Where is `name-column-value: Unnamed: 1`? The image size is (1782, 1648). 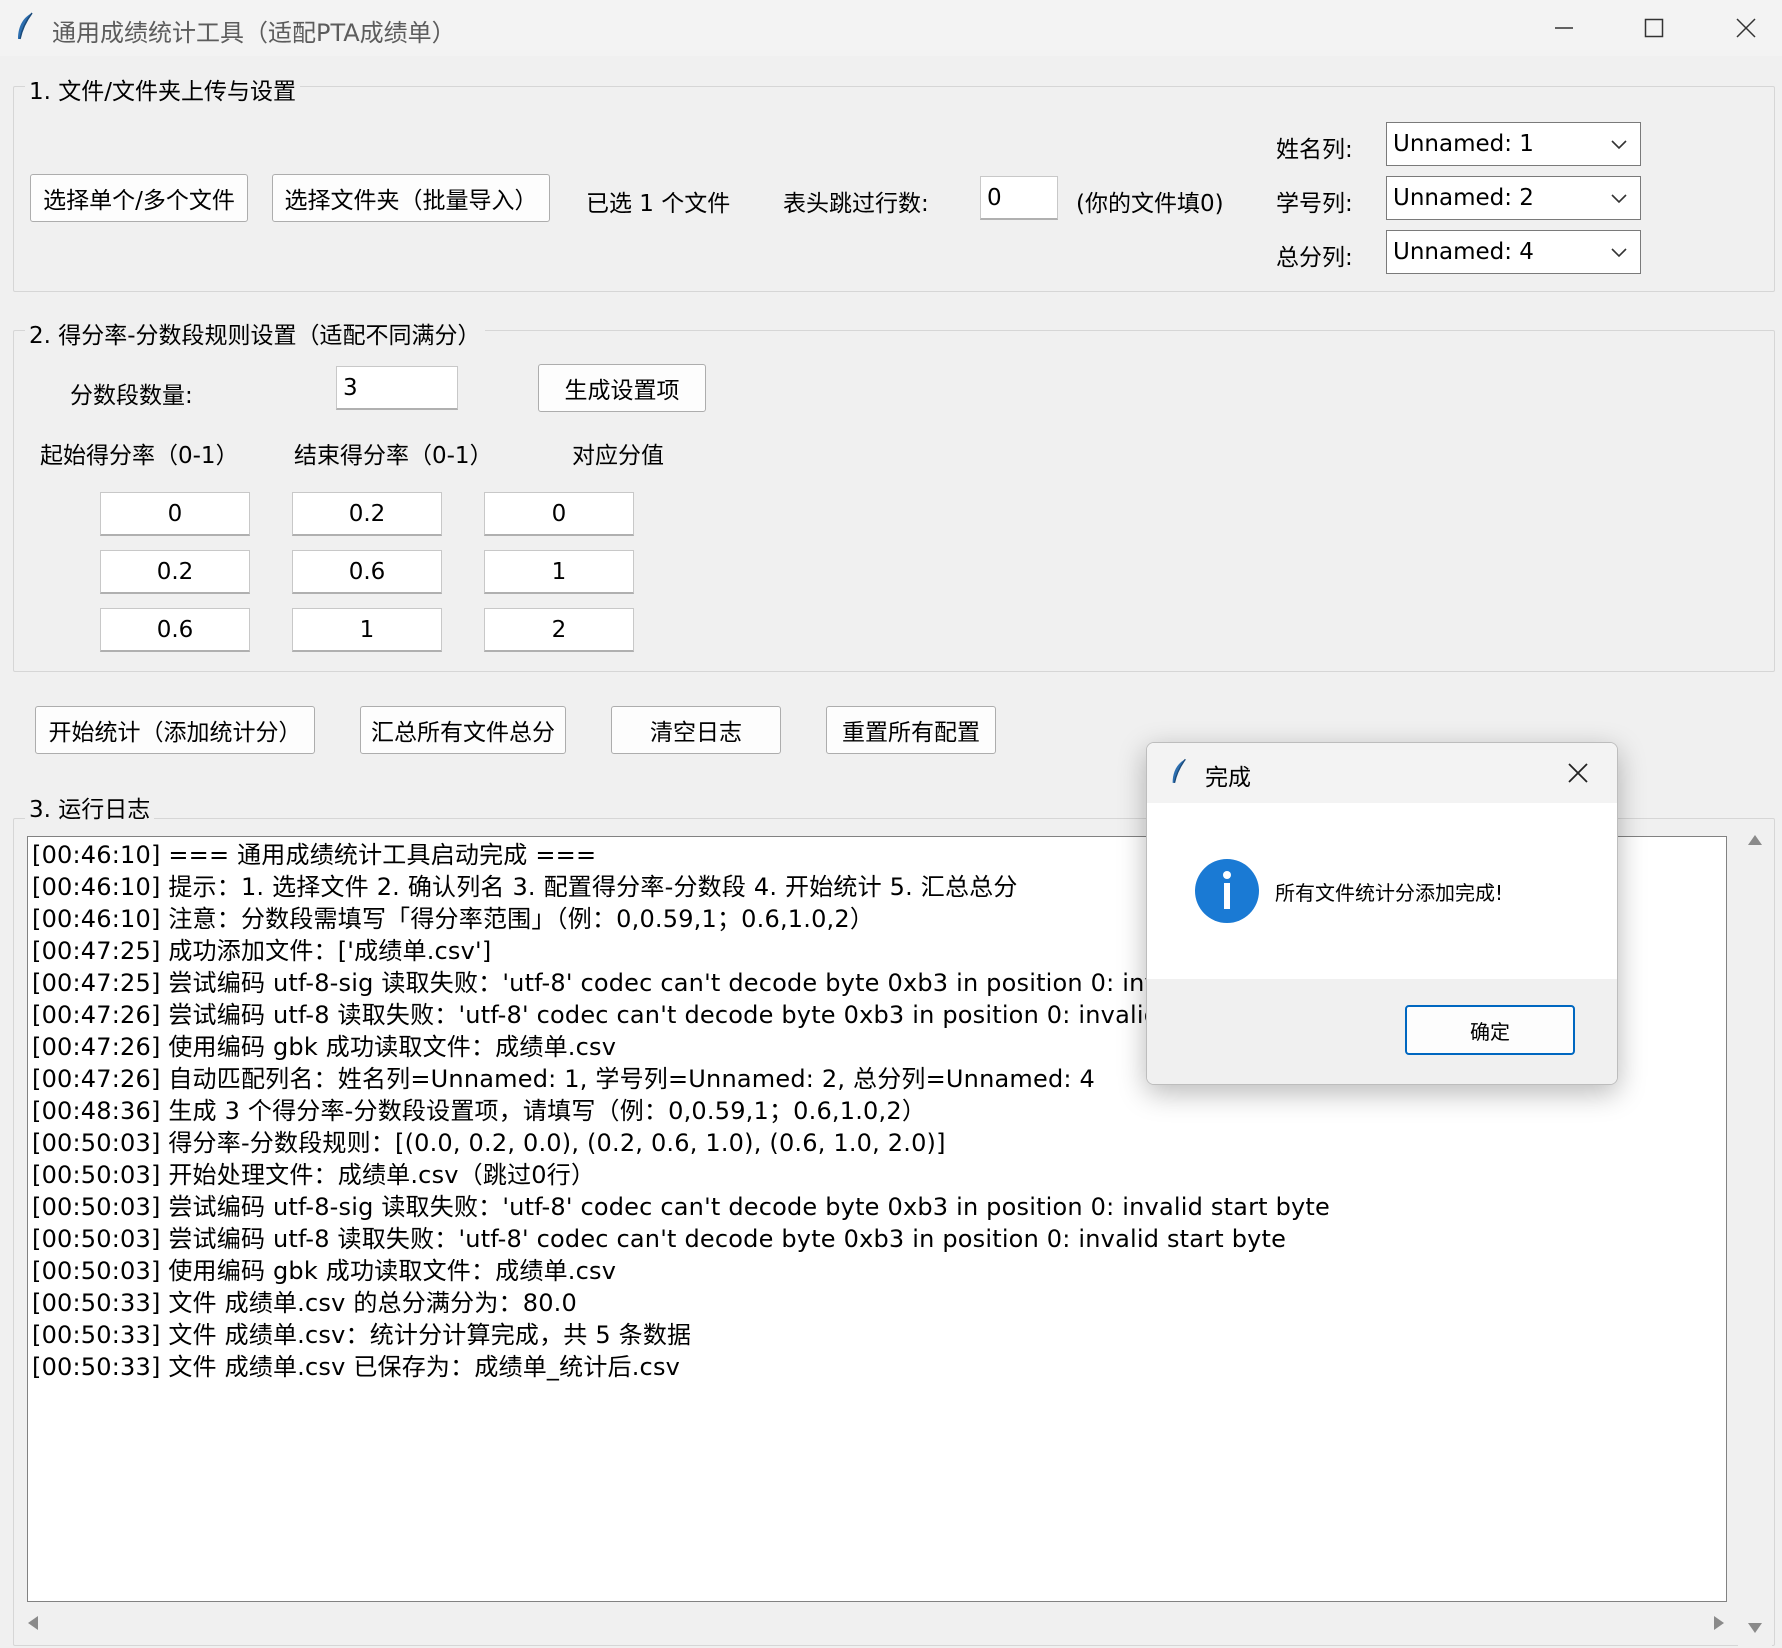 name-column-value: Unnamed: 1 is located at coordinates (1463, 144).